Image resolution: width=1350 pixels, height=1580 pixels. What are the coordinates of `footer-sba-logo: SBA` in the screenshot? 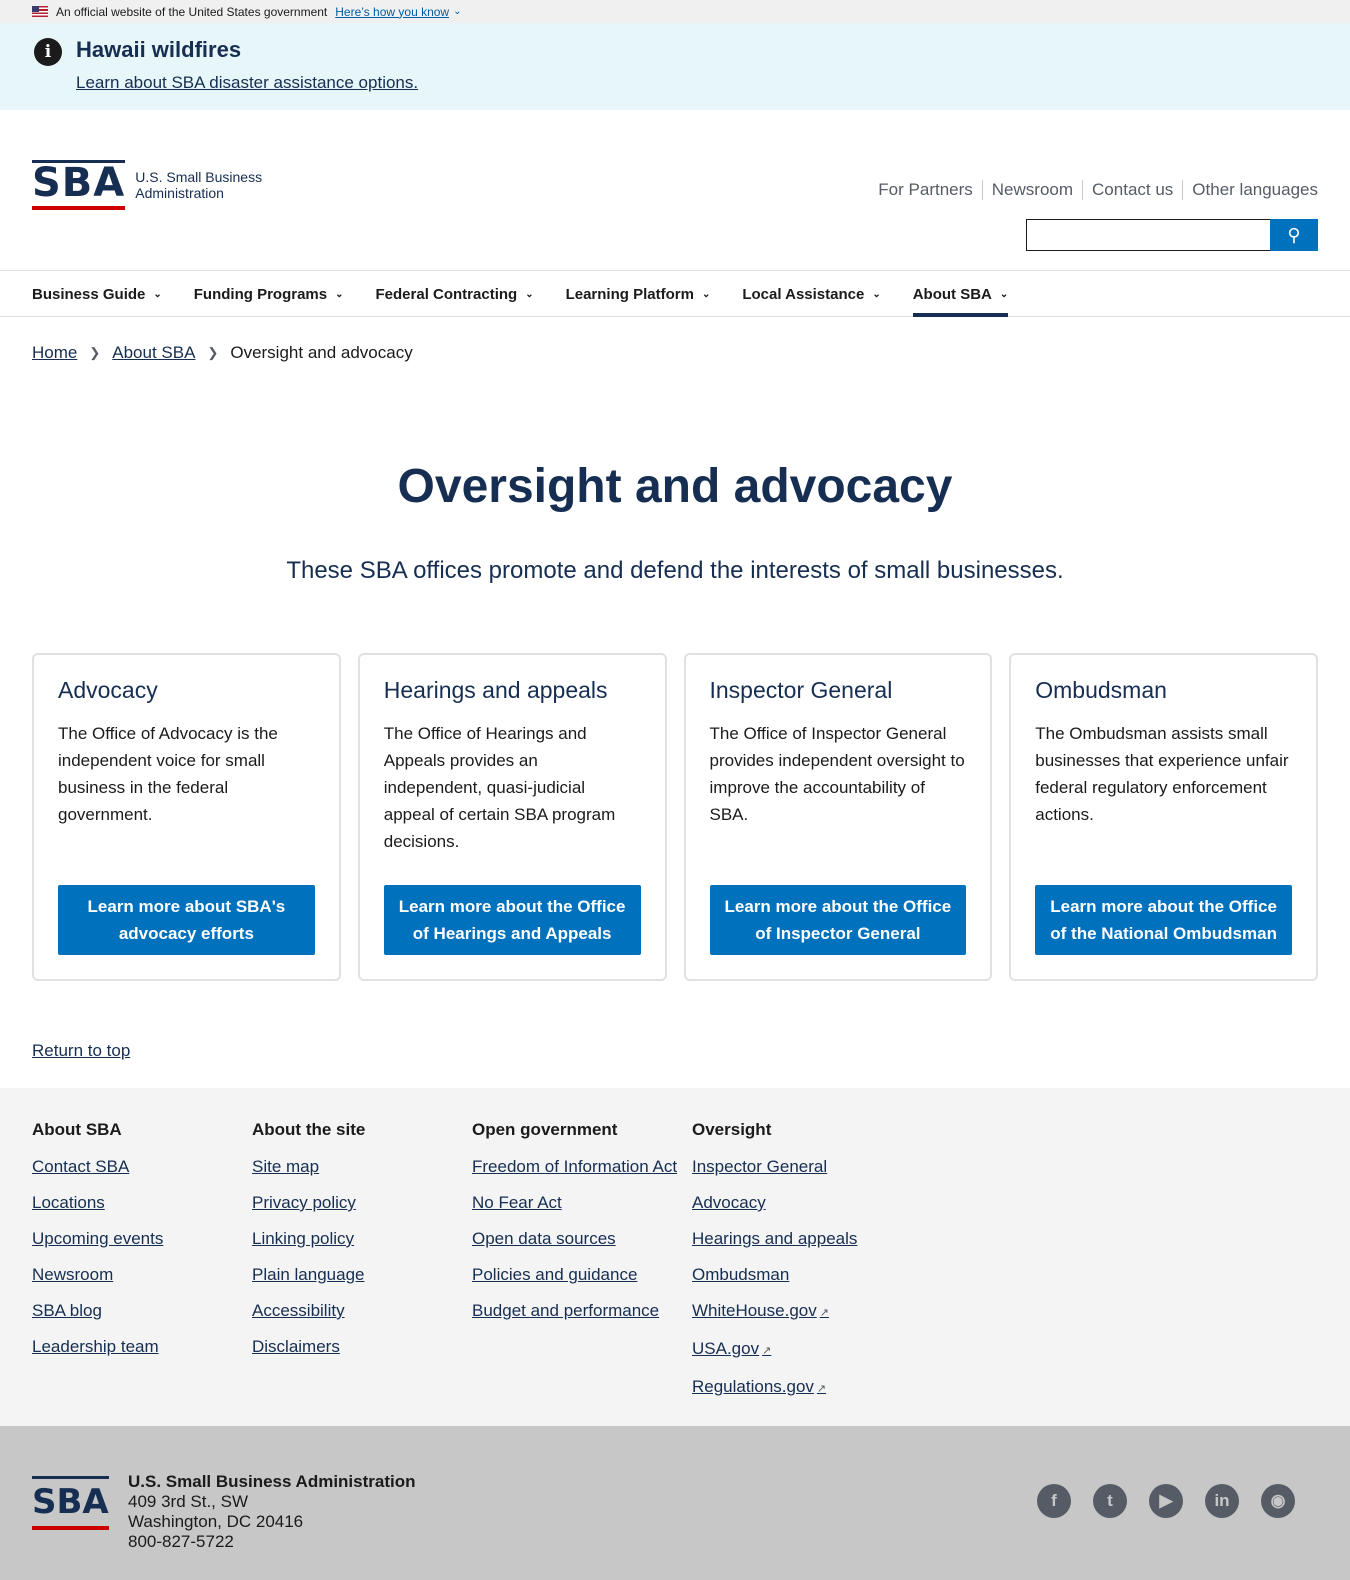 It's located at (70, 1503).